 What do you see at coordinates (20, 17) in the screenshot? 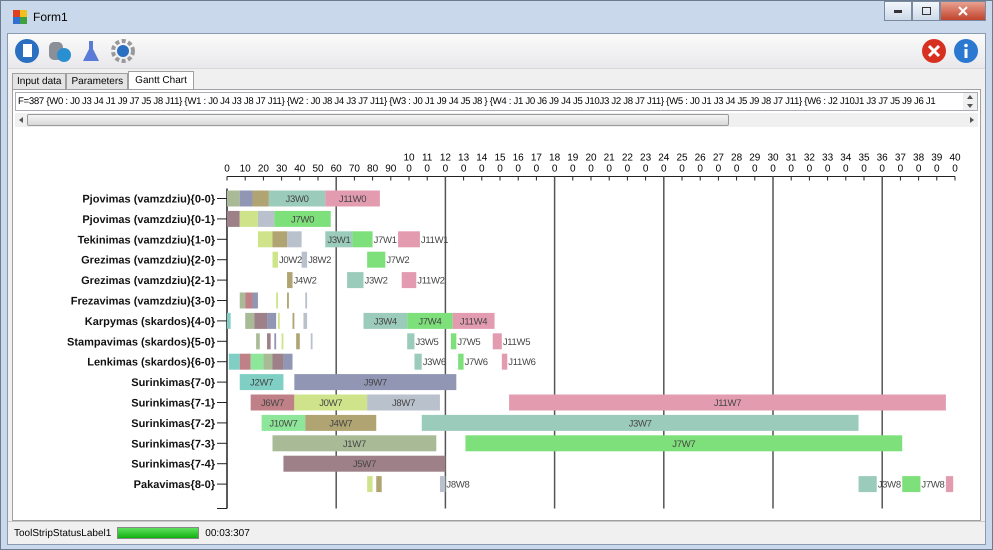
I see `app-icon` at bounding box center [20, 17].